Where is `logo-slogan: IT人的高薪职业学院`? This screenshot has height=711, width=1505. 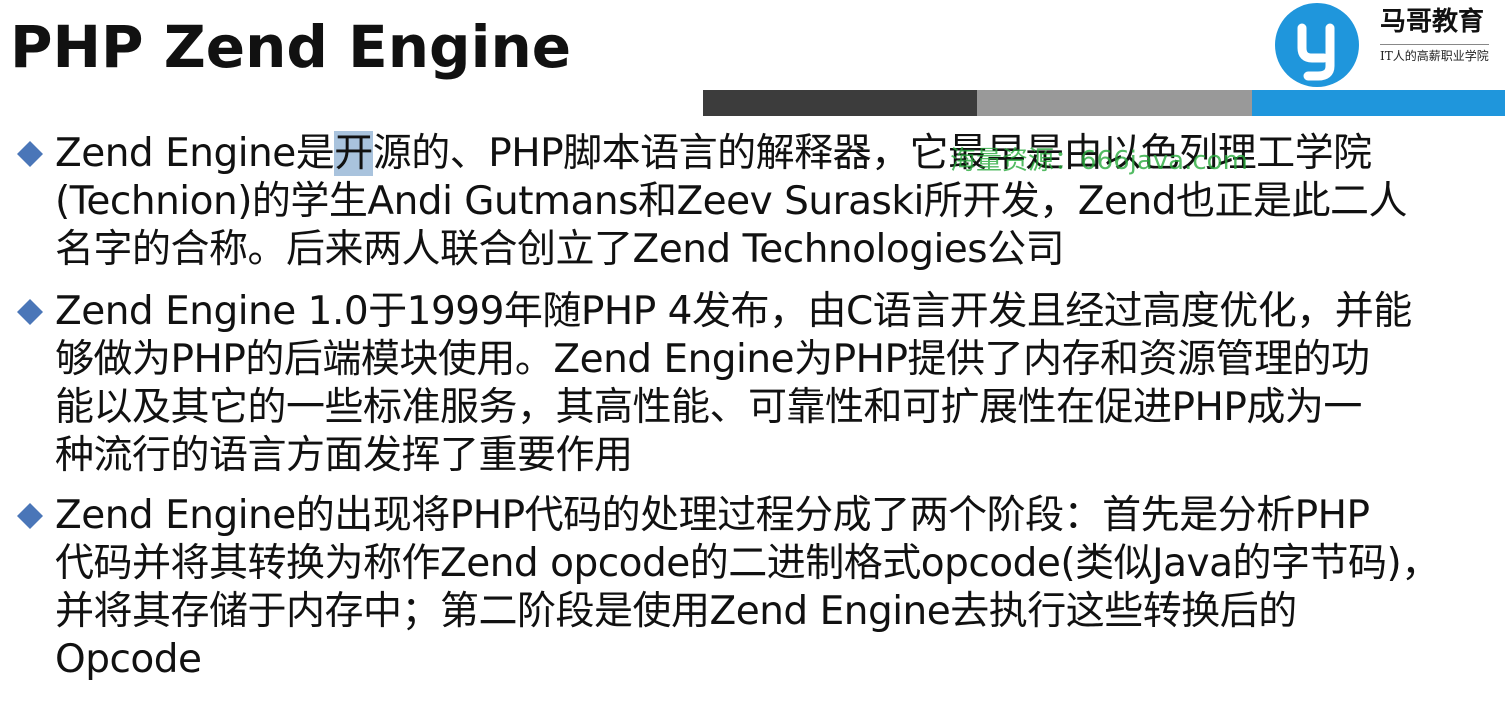 logo-slogan: IT人的高薪职业学院 is located at coordinates (1434, 54).